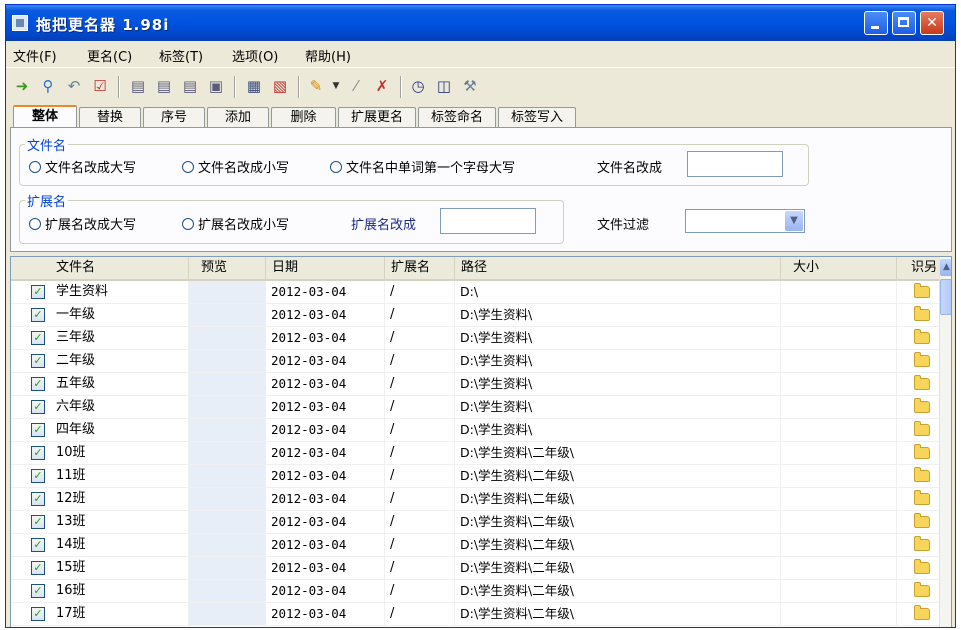 The image size is (961, 630). I want to click on table-row: ✓ 17班 2012-03-04/D:\学生资料\二年级\, so click(476, 614).